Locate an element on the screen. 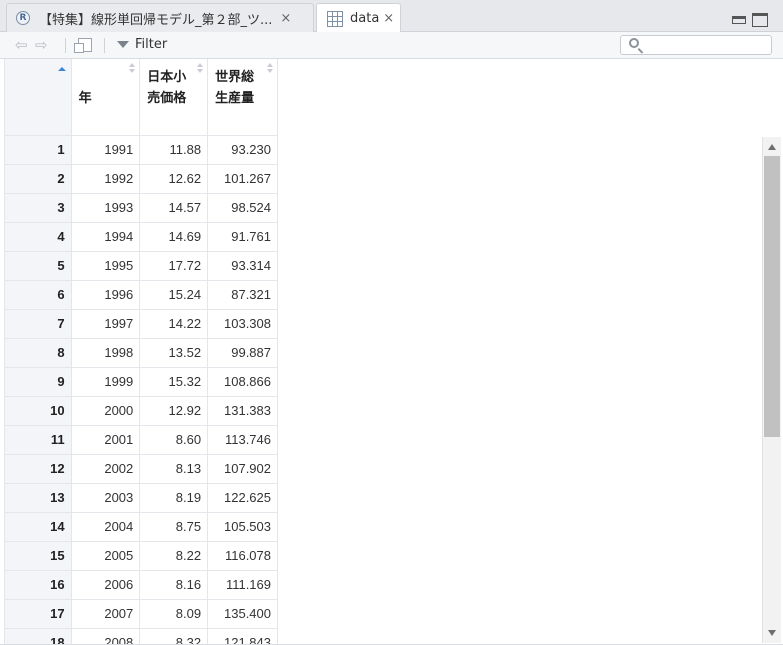 This screenshot has height=645, width=783. tab-script: R 【特集】線形単回帰モデル_第２部_ツ... × is located at coordinates (160, 17).